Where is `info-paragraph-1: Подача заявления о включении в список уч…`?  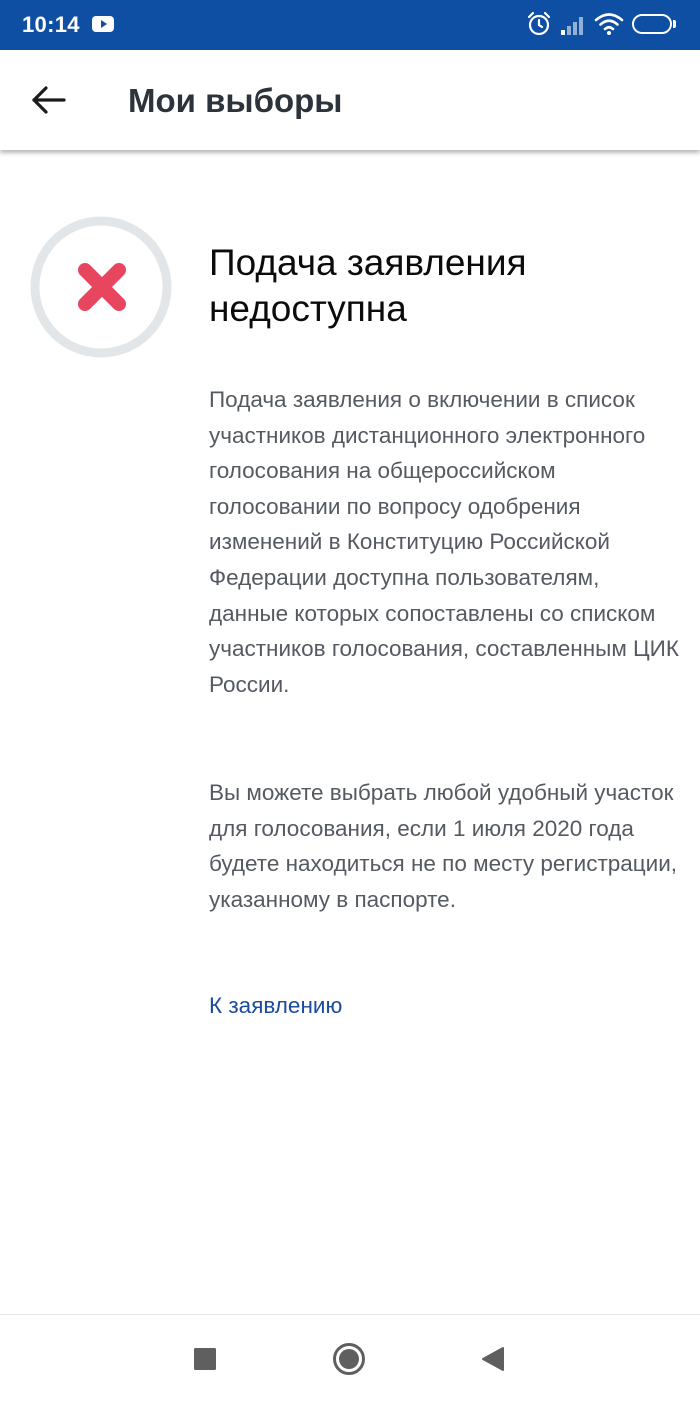 info-paragraph-1: Подача заявления о включении в список уч… is located at coordinates (444, 542).